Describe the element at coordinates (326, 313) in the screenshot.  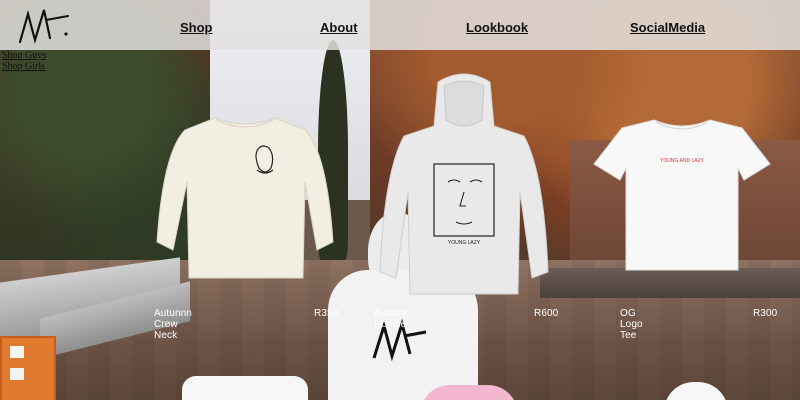
I see `product-price: R350` at that location.